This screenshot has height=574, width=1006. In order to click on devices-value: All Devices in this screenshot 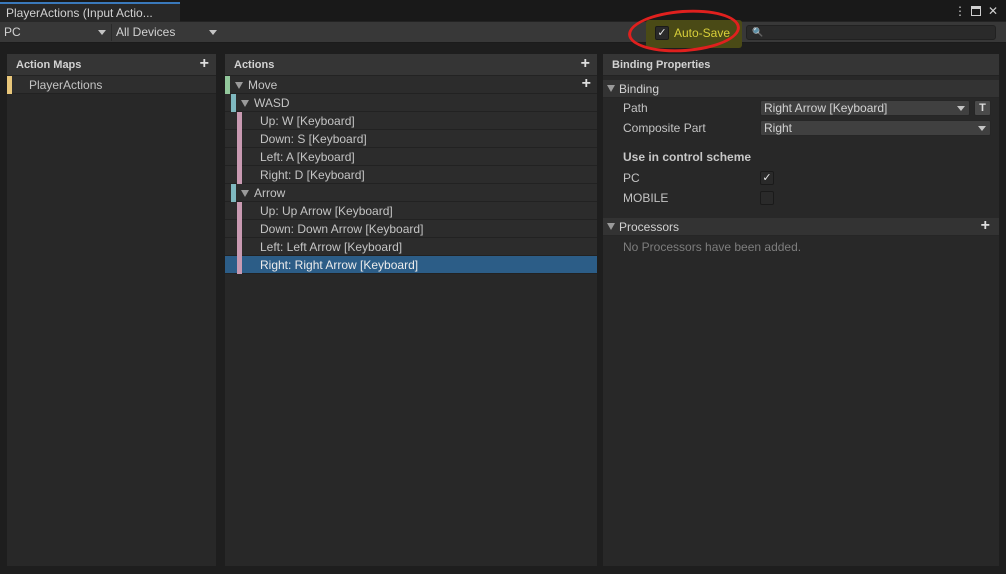, I will do `click(146, 32)`.